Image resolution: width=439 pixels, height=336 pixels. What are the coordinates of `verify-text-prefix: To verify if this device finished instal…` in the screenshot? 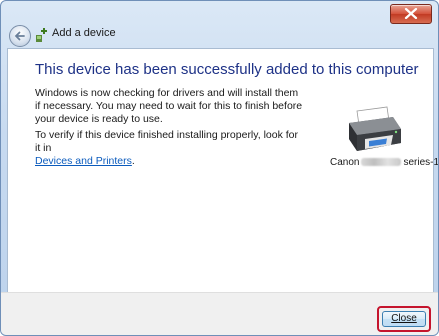 It's located at (167, 141).